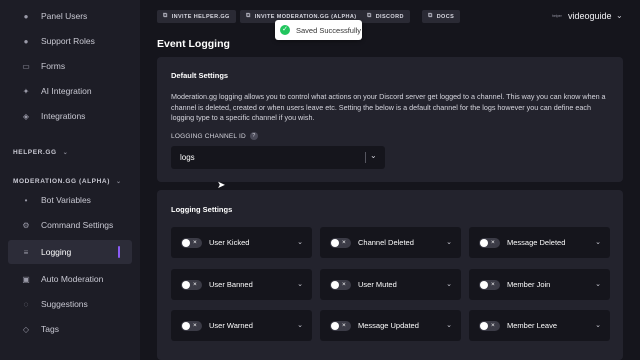 This screenshot has width=640, height=360. Describe the element at coordinates (70, 66) in the screenshot. I see `sidebar-item-forms: ▭ Forms` at that location.